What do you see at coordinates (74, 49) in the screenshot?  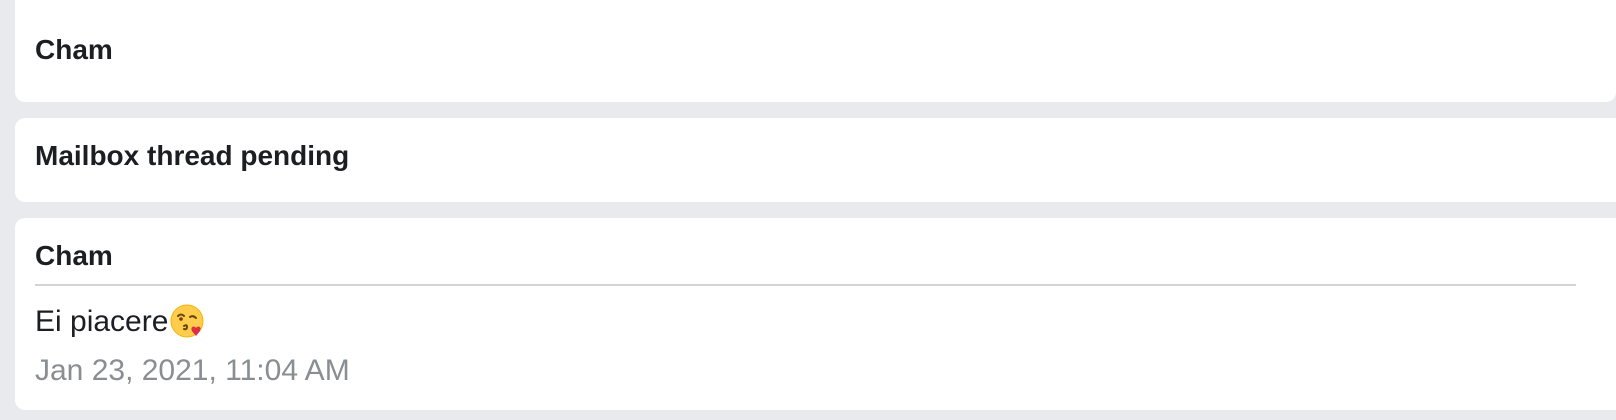 I see `sender-name: Cham` at bounding box center [74, 49].